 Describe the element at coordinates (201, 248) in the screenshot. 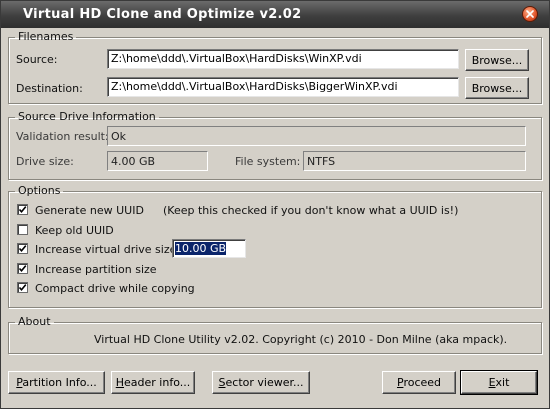

I see `increase-size-value: 10.00 GB` at that location.